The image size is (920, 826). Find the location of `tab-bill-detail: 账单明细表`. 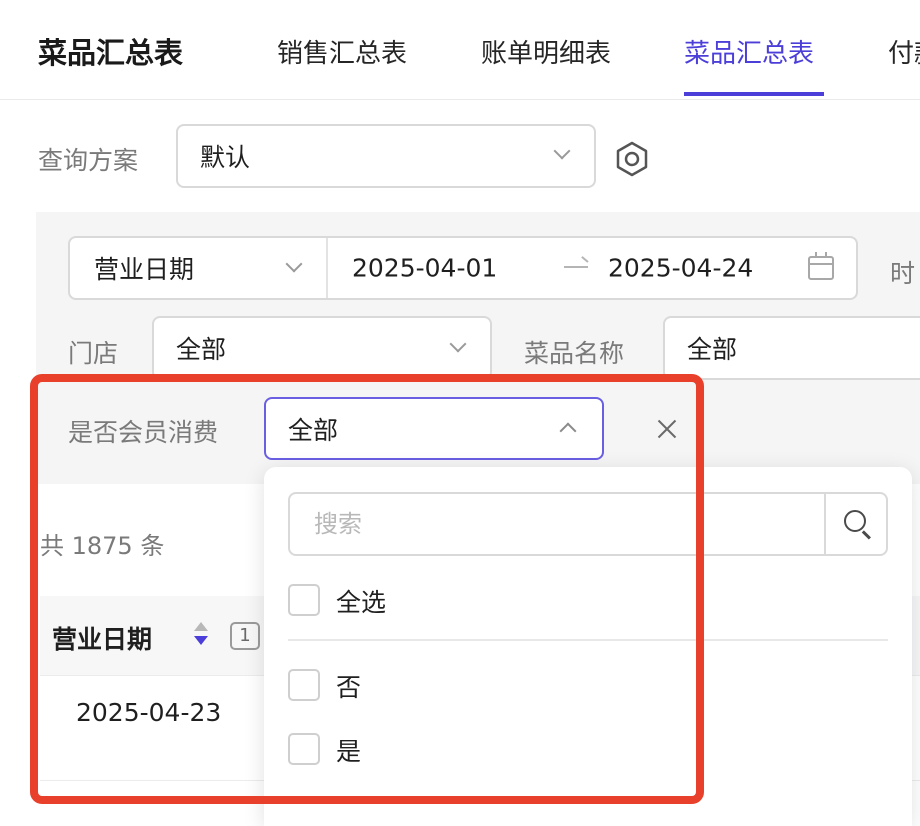

tab-bill-detail: 账单明细表 is located at coordinates (546, 51).